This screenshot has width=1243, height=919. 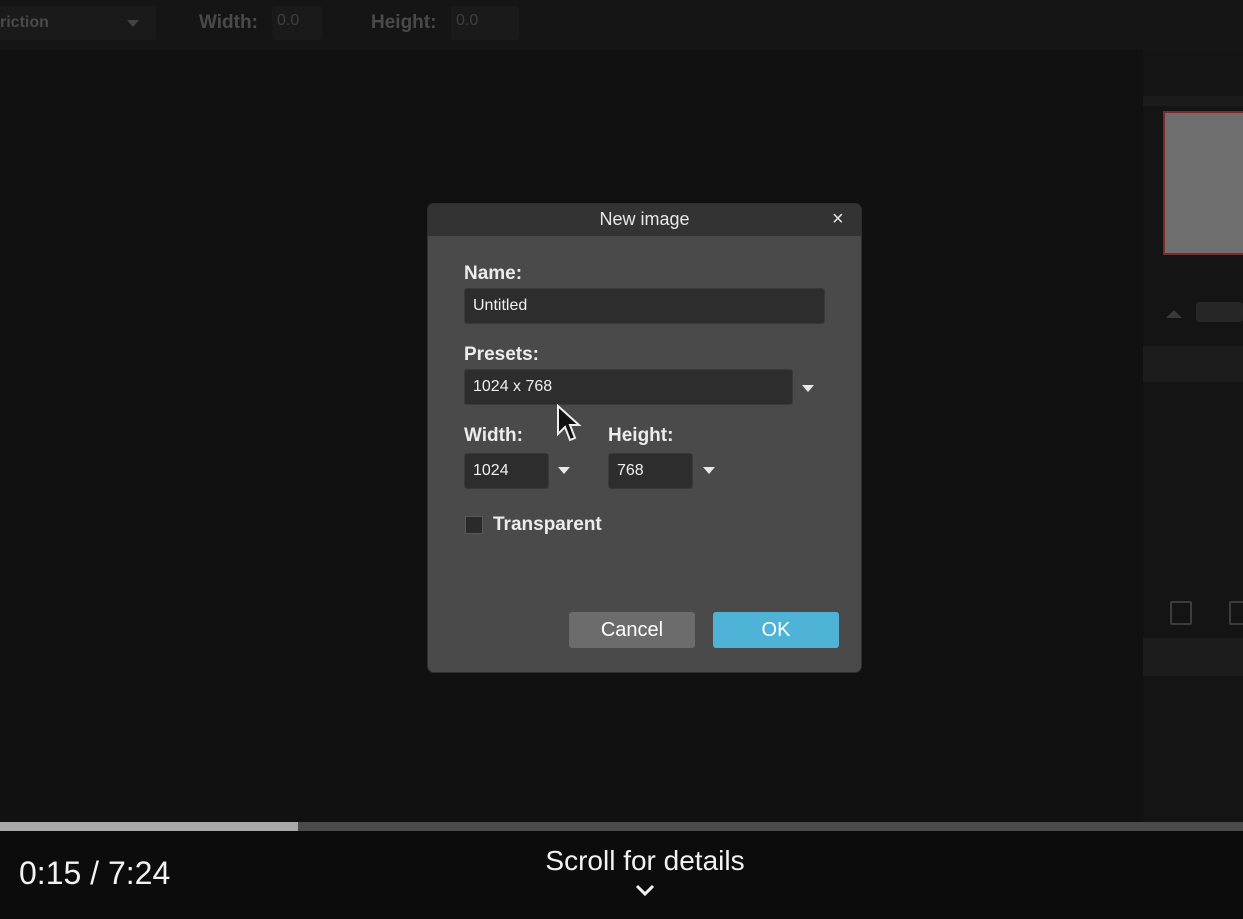 I want to click on mouse-pointer-icon, so click(x=569, y=423).